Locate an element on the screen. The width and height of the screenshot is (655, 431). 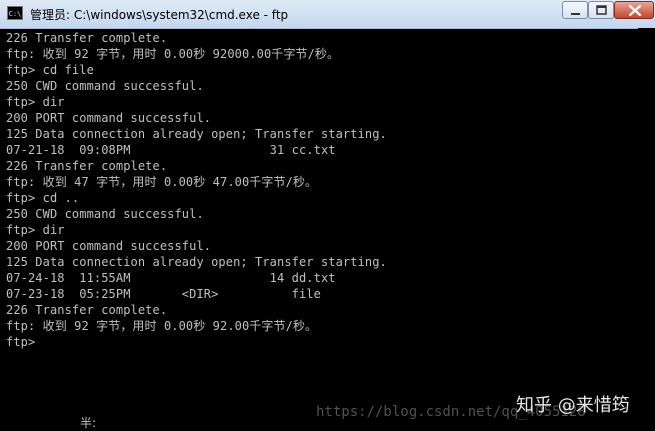
watermark-brand: 知乎 @来惜筠 is located at coordinates (573, 405).